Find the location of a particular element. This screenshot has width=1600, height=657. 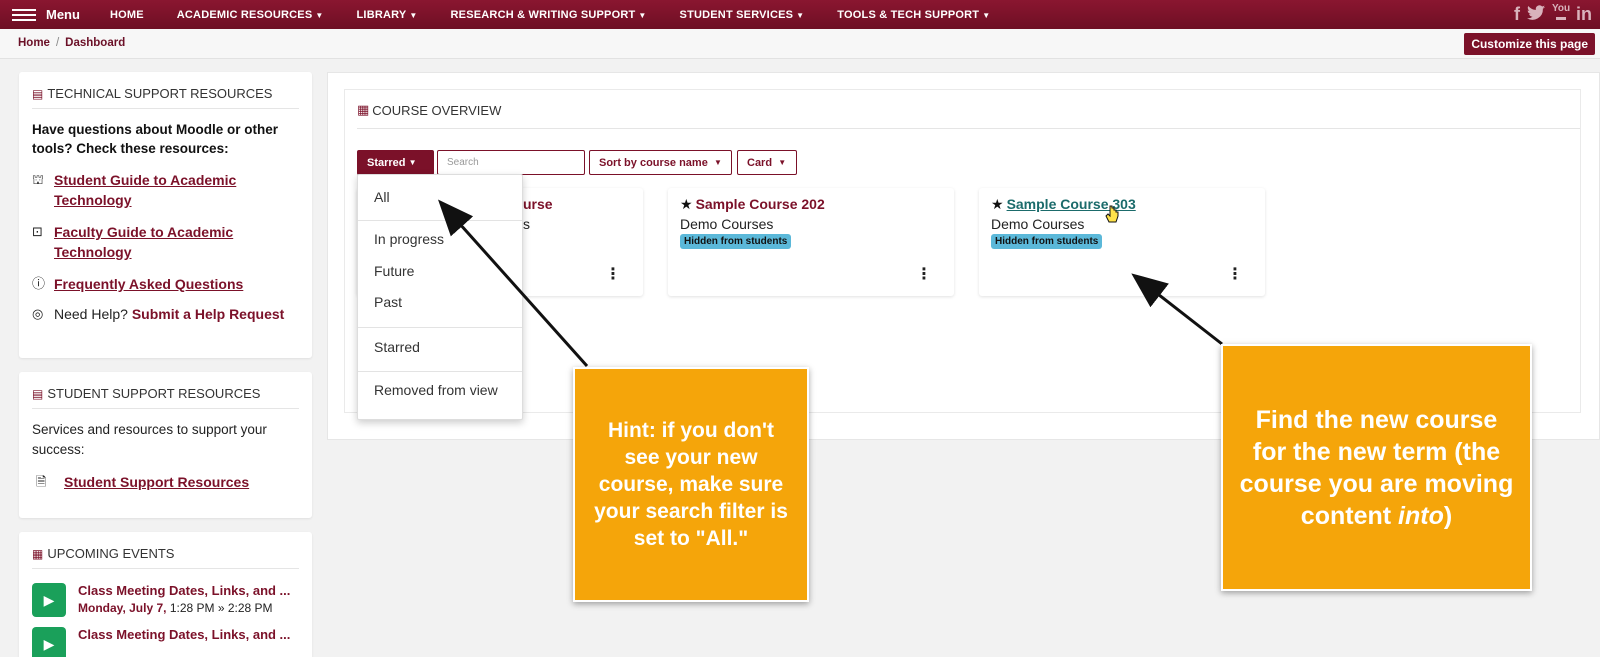

menu-label: Menu is located at coordinates (63, 14).